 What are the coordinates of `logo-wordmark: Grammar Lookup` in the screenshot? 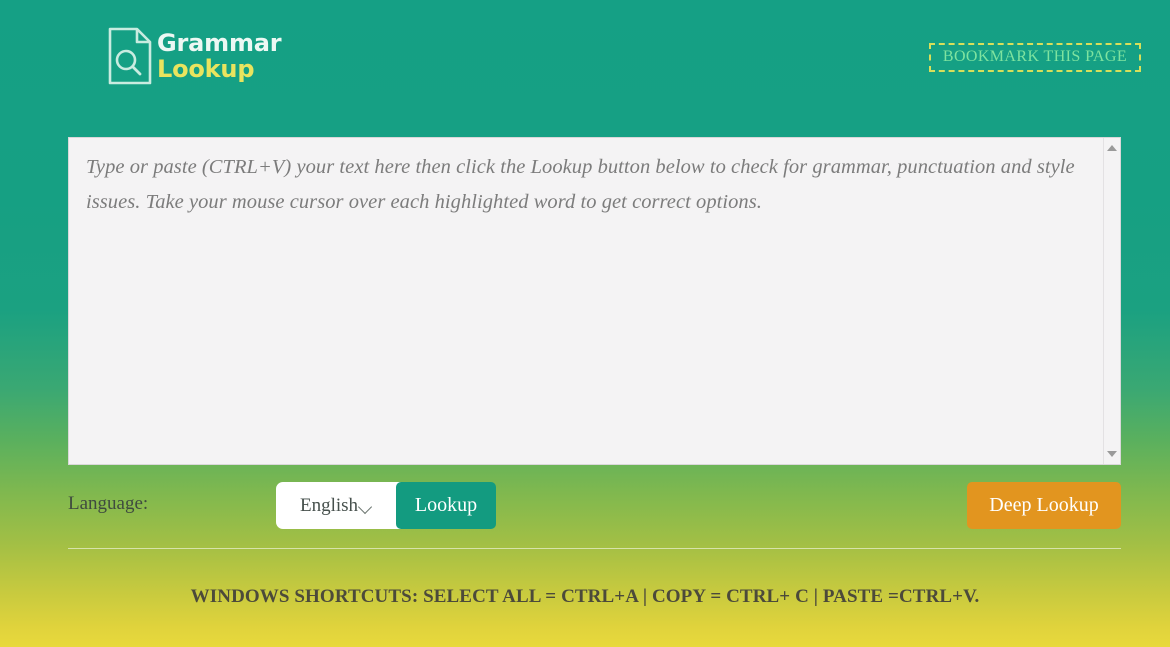 It's located at (219, 56).